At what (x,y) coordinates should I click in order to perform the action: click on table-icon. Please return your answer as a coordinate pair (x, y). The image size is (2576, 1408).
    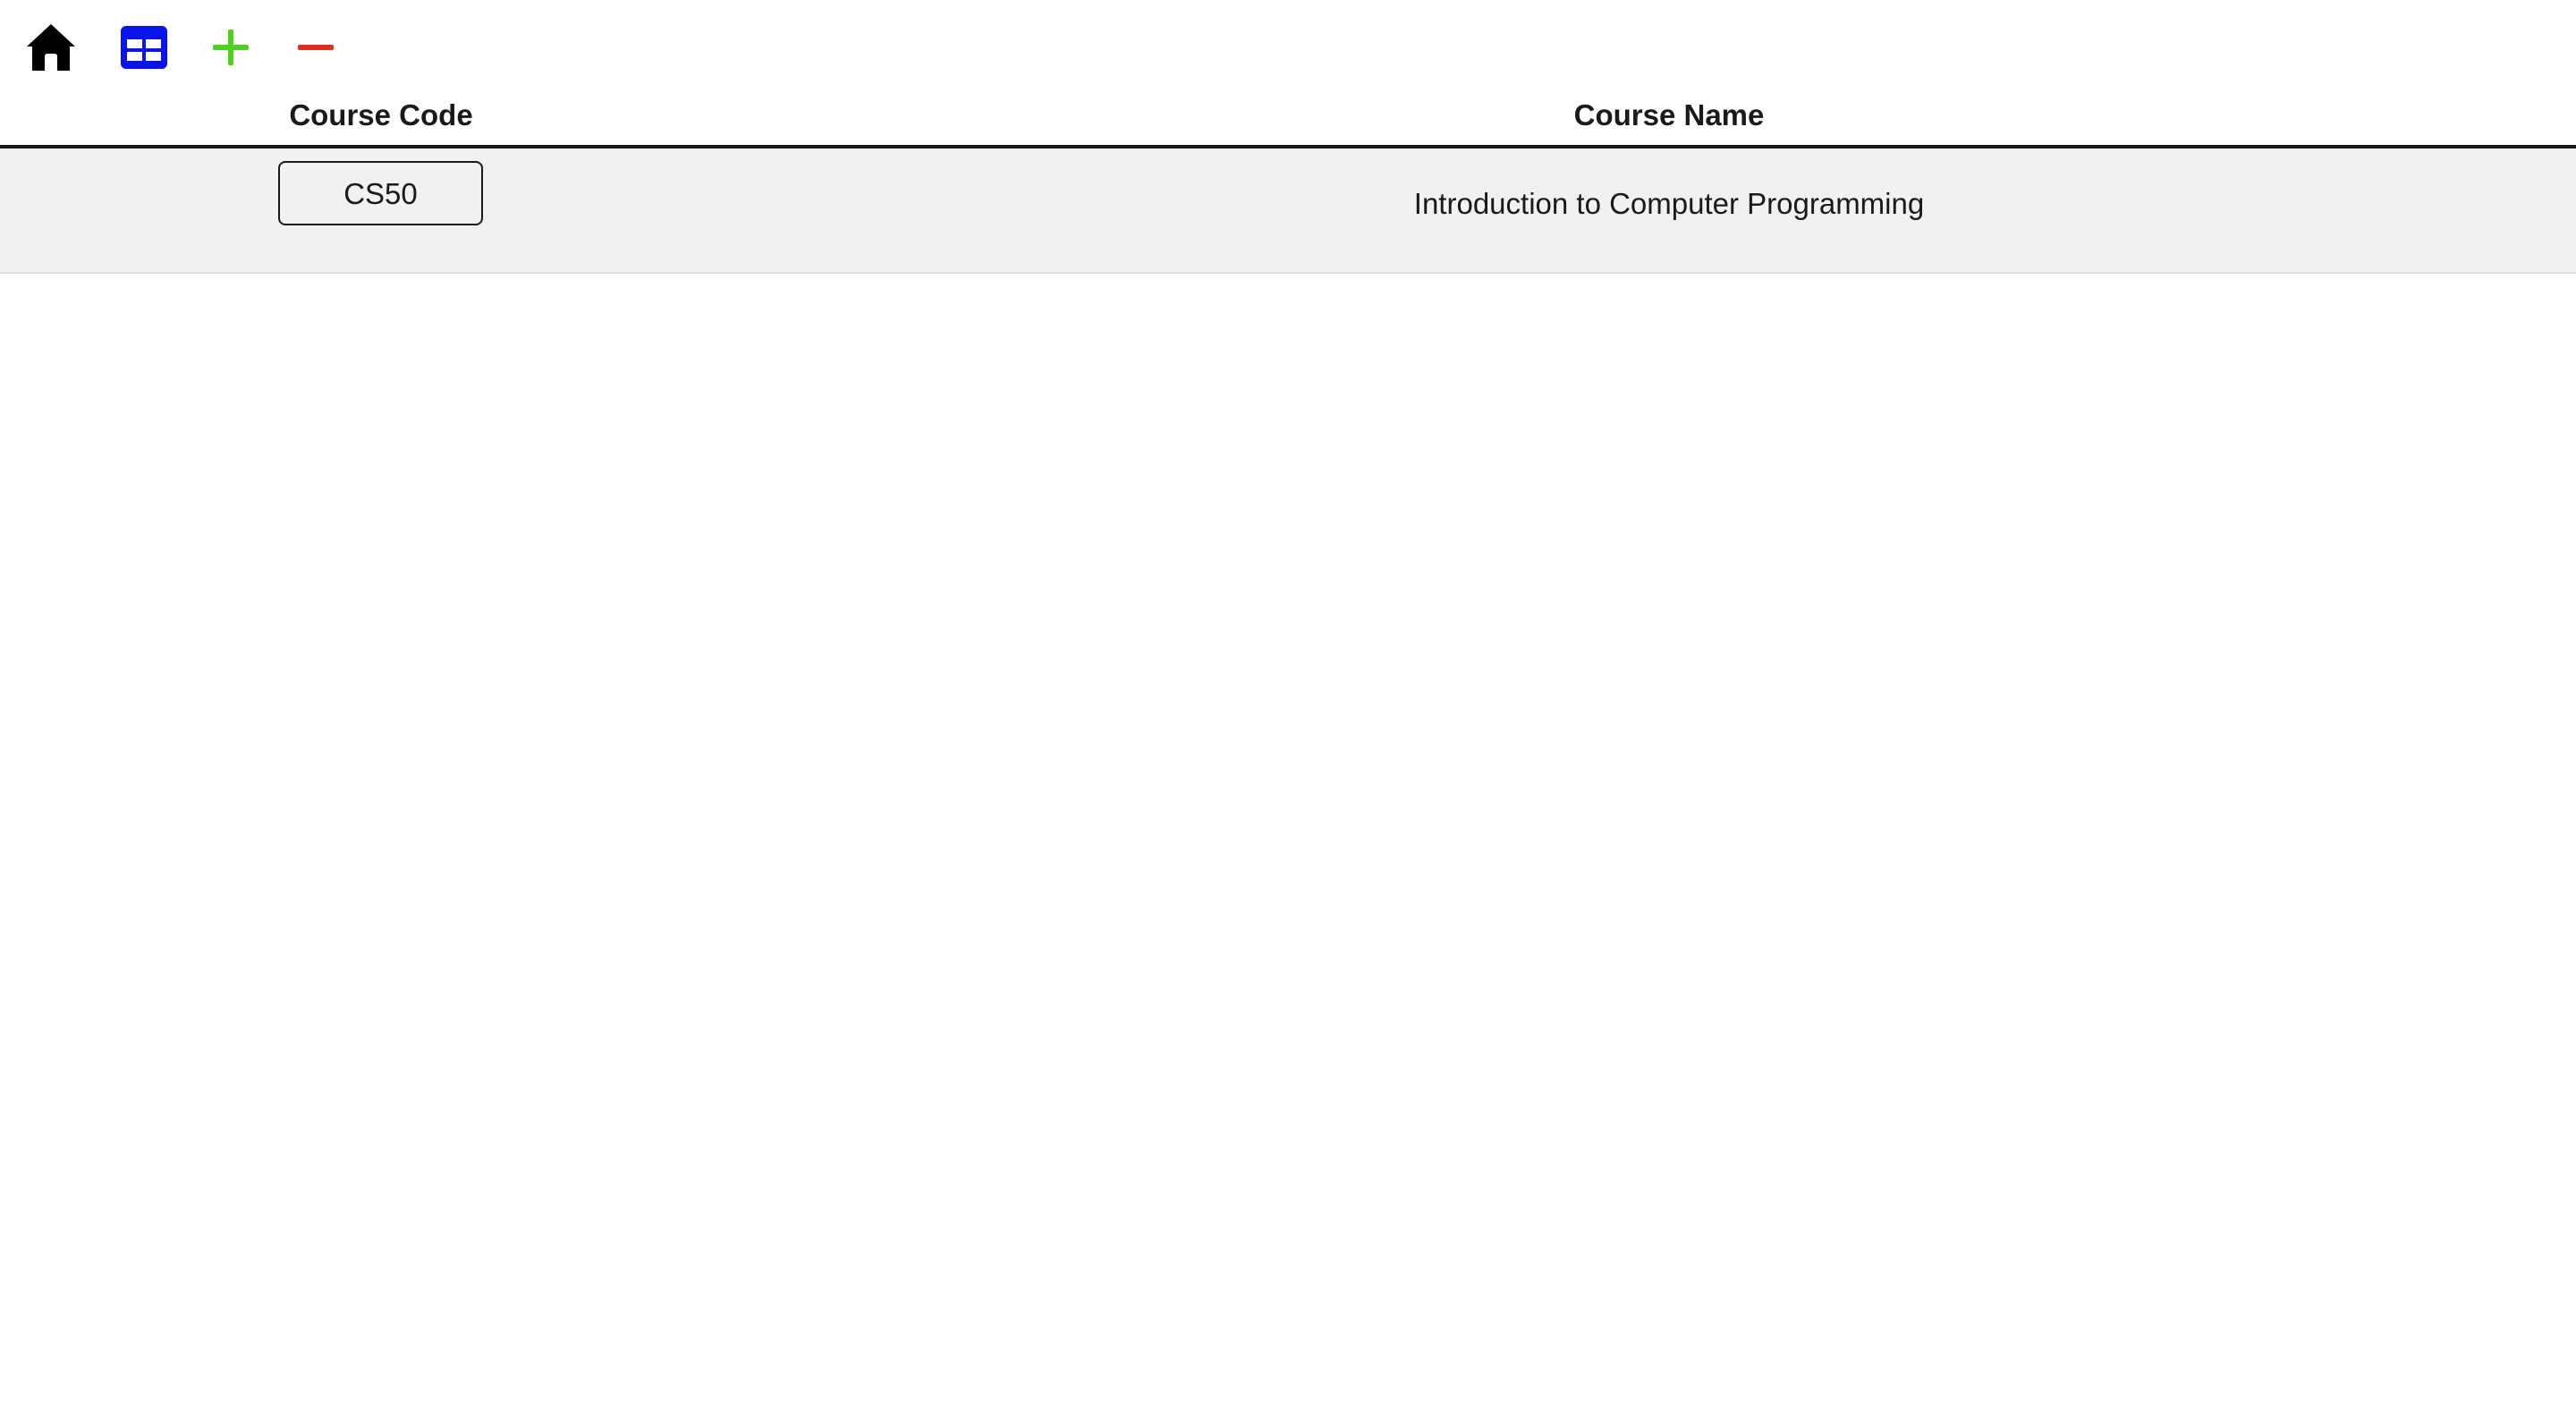
    Looking at the image, I should click on (144, 47).